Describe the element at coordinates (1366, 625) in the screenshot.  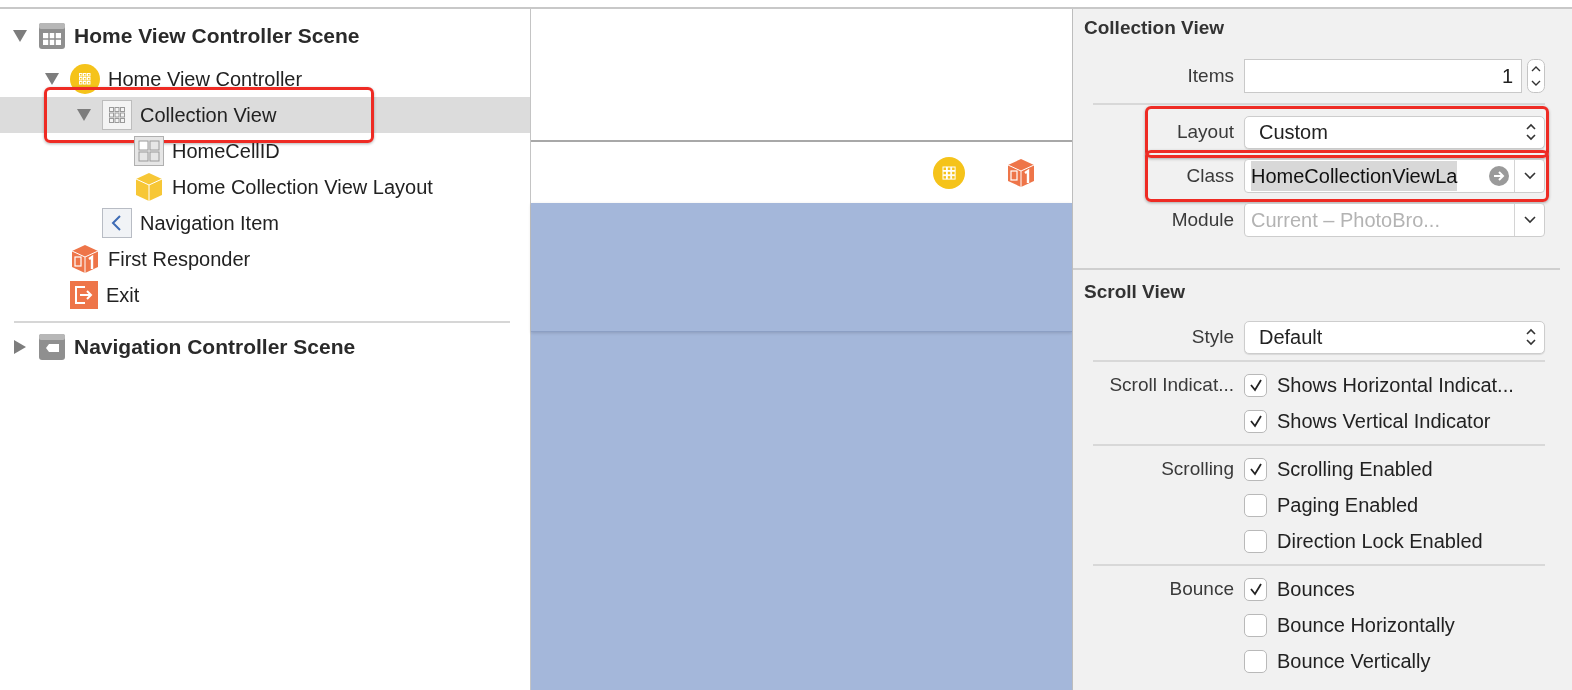
I see `checkbox-label: Bounce Horizontally` at that location.